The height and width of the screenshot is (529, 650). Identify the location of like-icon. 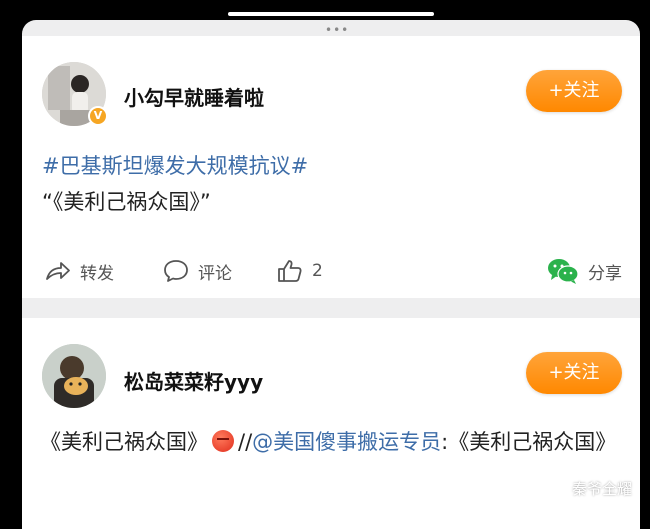
(290, 271).